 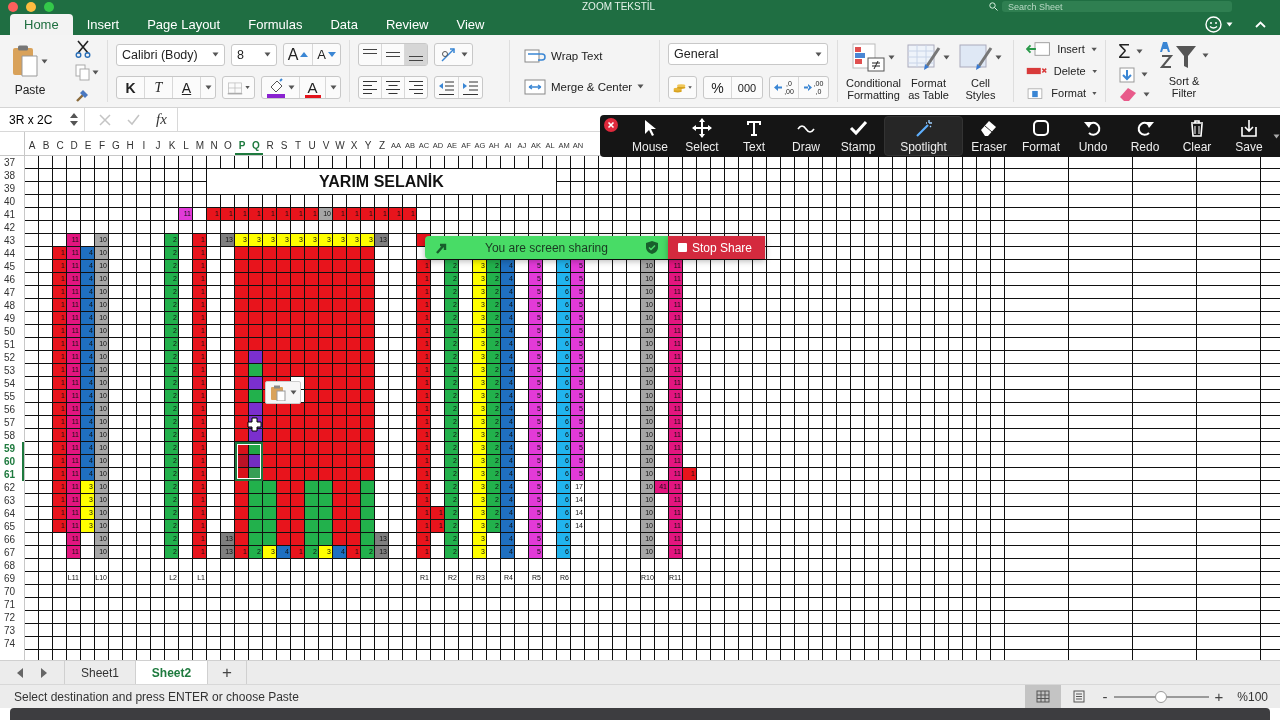 I want to click on close-icon, so click(x=611, y=125).